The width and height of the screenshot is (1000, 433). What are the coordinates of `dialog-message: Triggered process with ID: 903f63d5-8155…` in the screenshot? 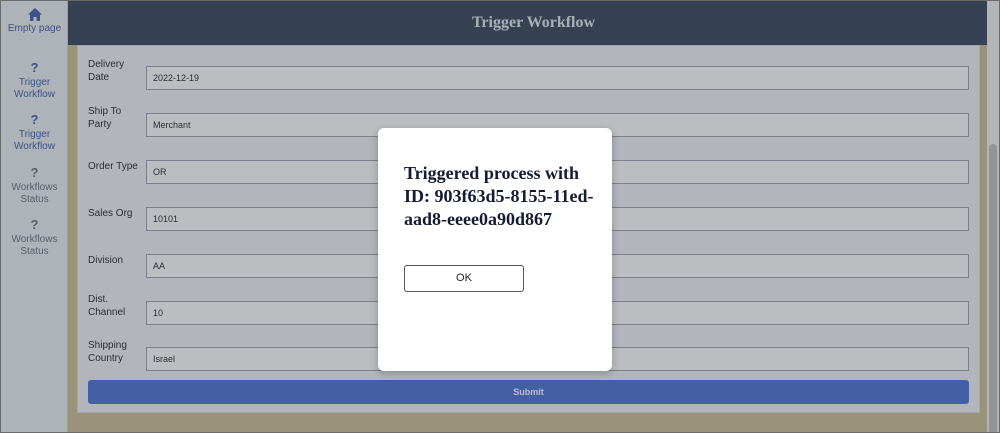 It's located at (499, 196).